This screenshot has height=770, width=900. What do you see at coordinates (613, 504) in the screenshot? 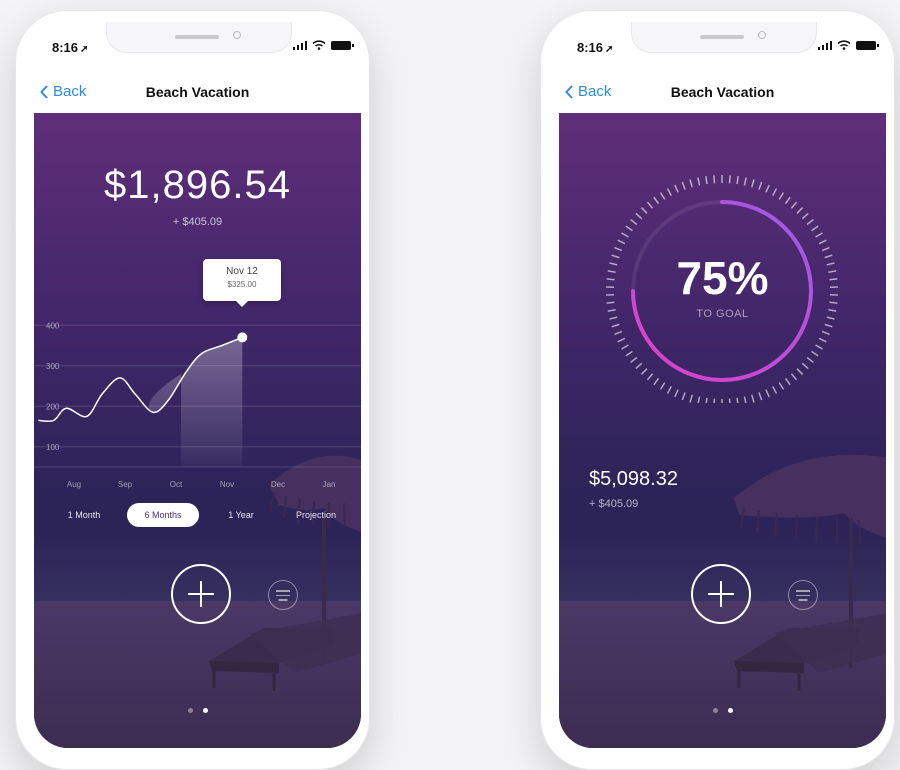
I see `balance-change: + $405.09` at bounding box center [613, 504].